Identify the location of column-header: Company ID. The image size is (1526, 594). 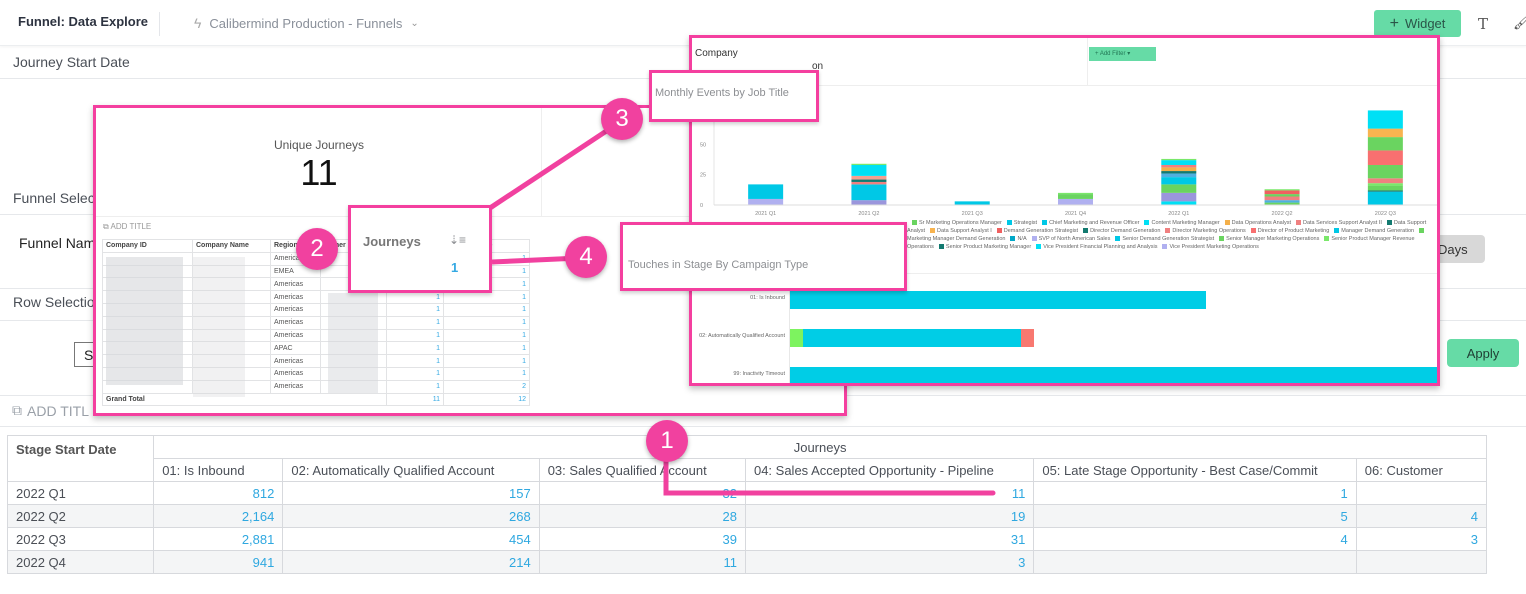
(147, 246).